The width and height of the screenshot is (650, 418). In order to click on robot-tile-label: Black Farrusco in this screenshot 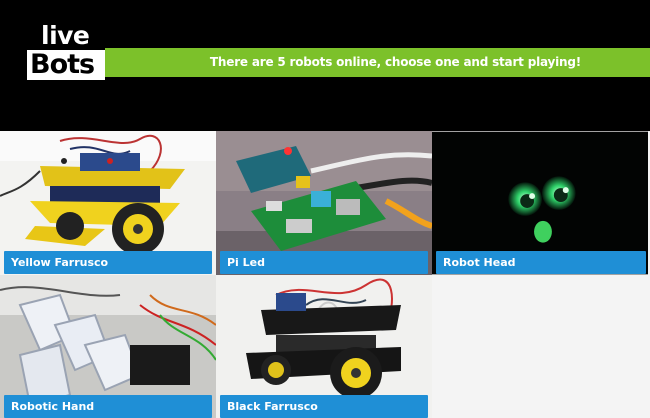, I will do `click(324, 406)`.